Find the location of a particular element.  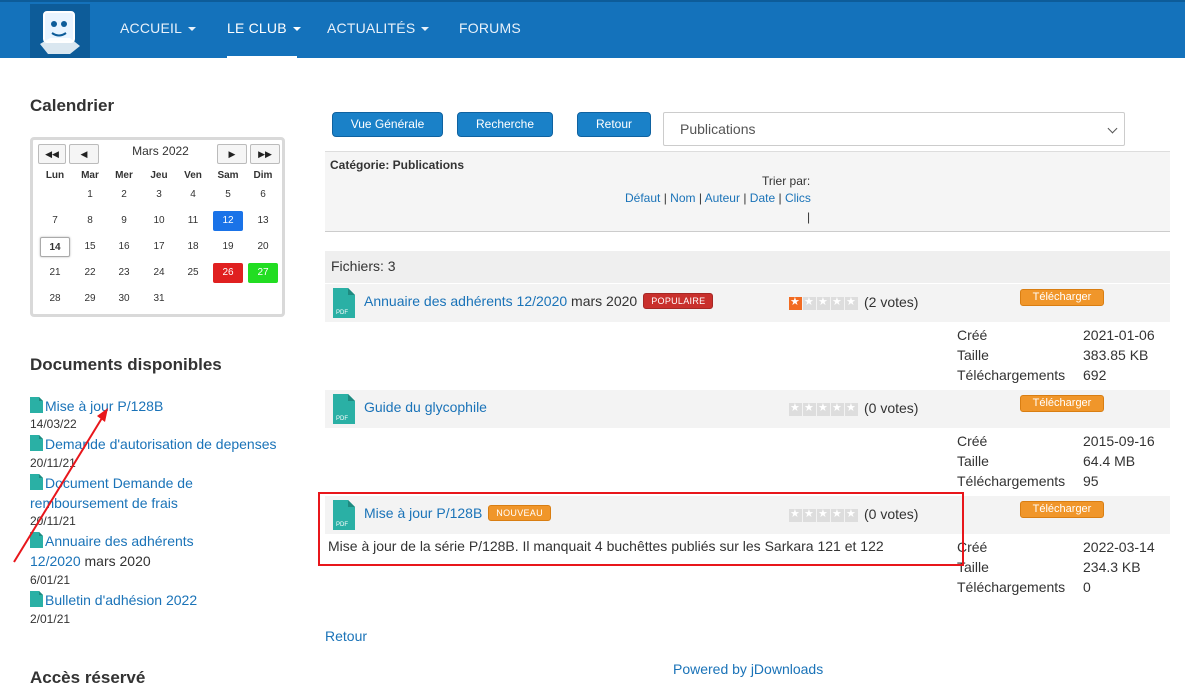

calendar-day: 16 is located at coordinates (124, 247).